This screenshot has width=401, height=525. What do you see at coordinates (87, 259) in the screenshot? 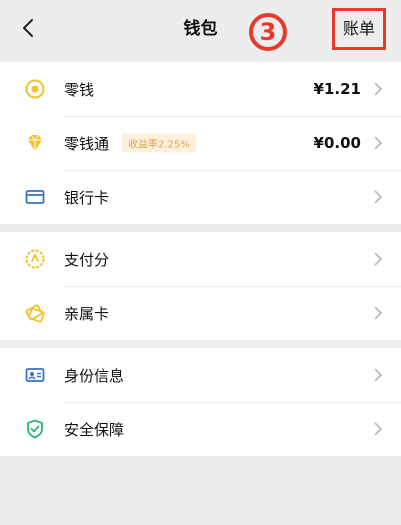
I see `item-label: 支付分` at bounding box center [87, 259].